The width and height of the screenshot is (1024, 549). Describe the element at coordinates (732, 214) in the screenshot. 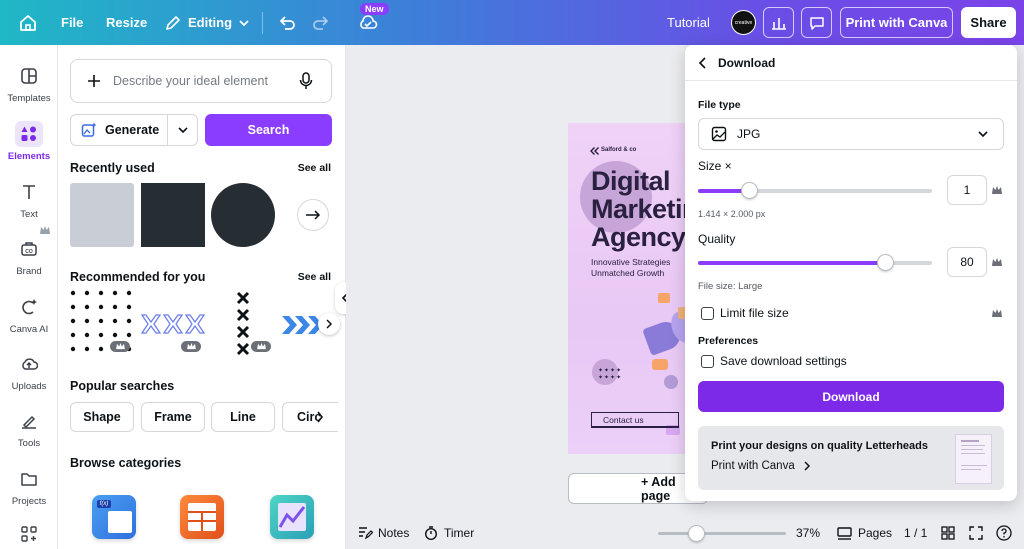

I see `dimensions-text: 1.414 × 2.000 px` at that location.